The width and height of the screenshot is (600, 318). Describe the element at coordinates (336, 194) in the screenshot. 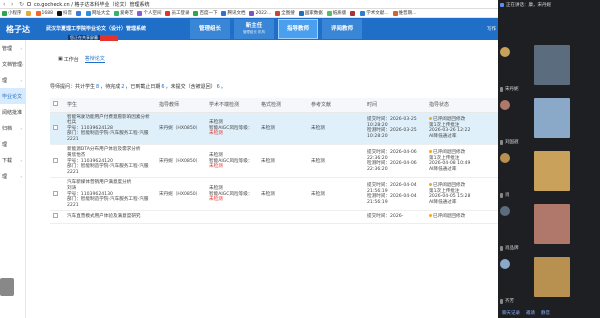

I see `reference-cell: 未检测` at that location.